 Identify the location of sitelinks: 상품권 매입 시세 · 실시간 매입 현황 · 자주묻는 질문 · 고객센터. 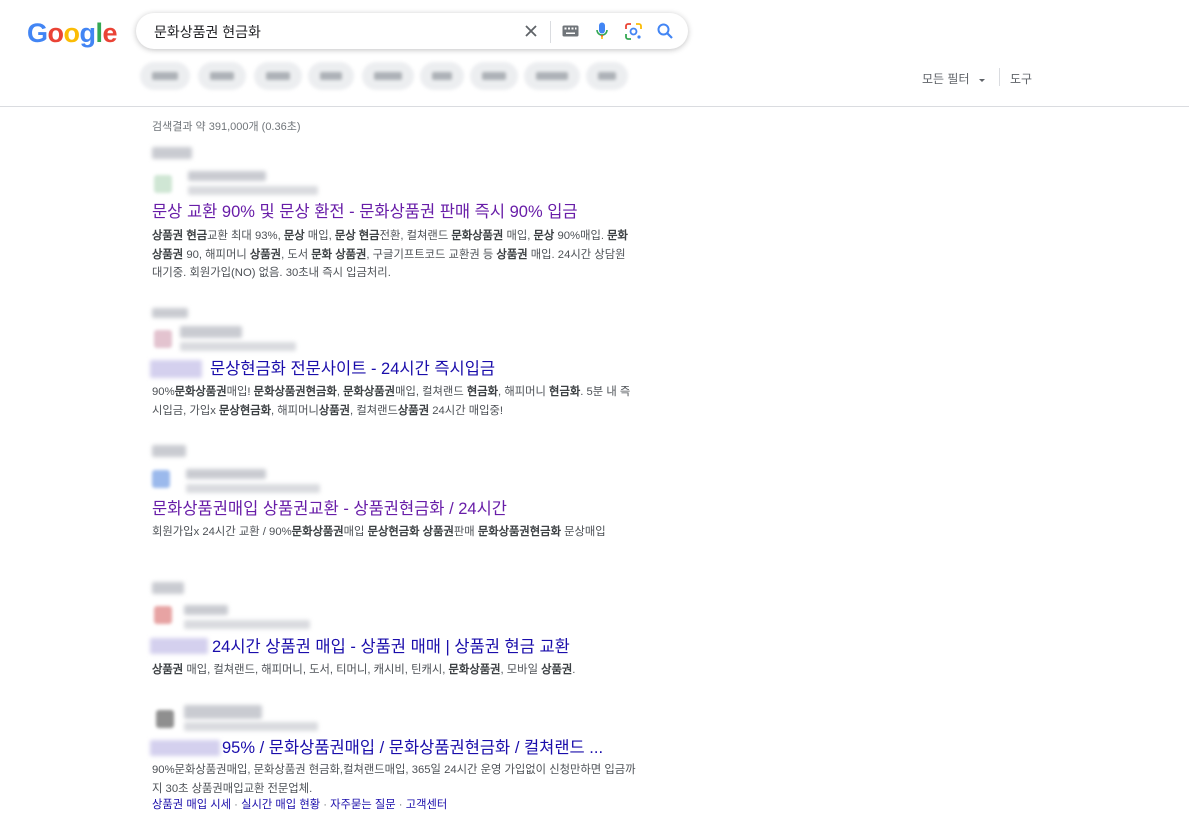
(299, 805).